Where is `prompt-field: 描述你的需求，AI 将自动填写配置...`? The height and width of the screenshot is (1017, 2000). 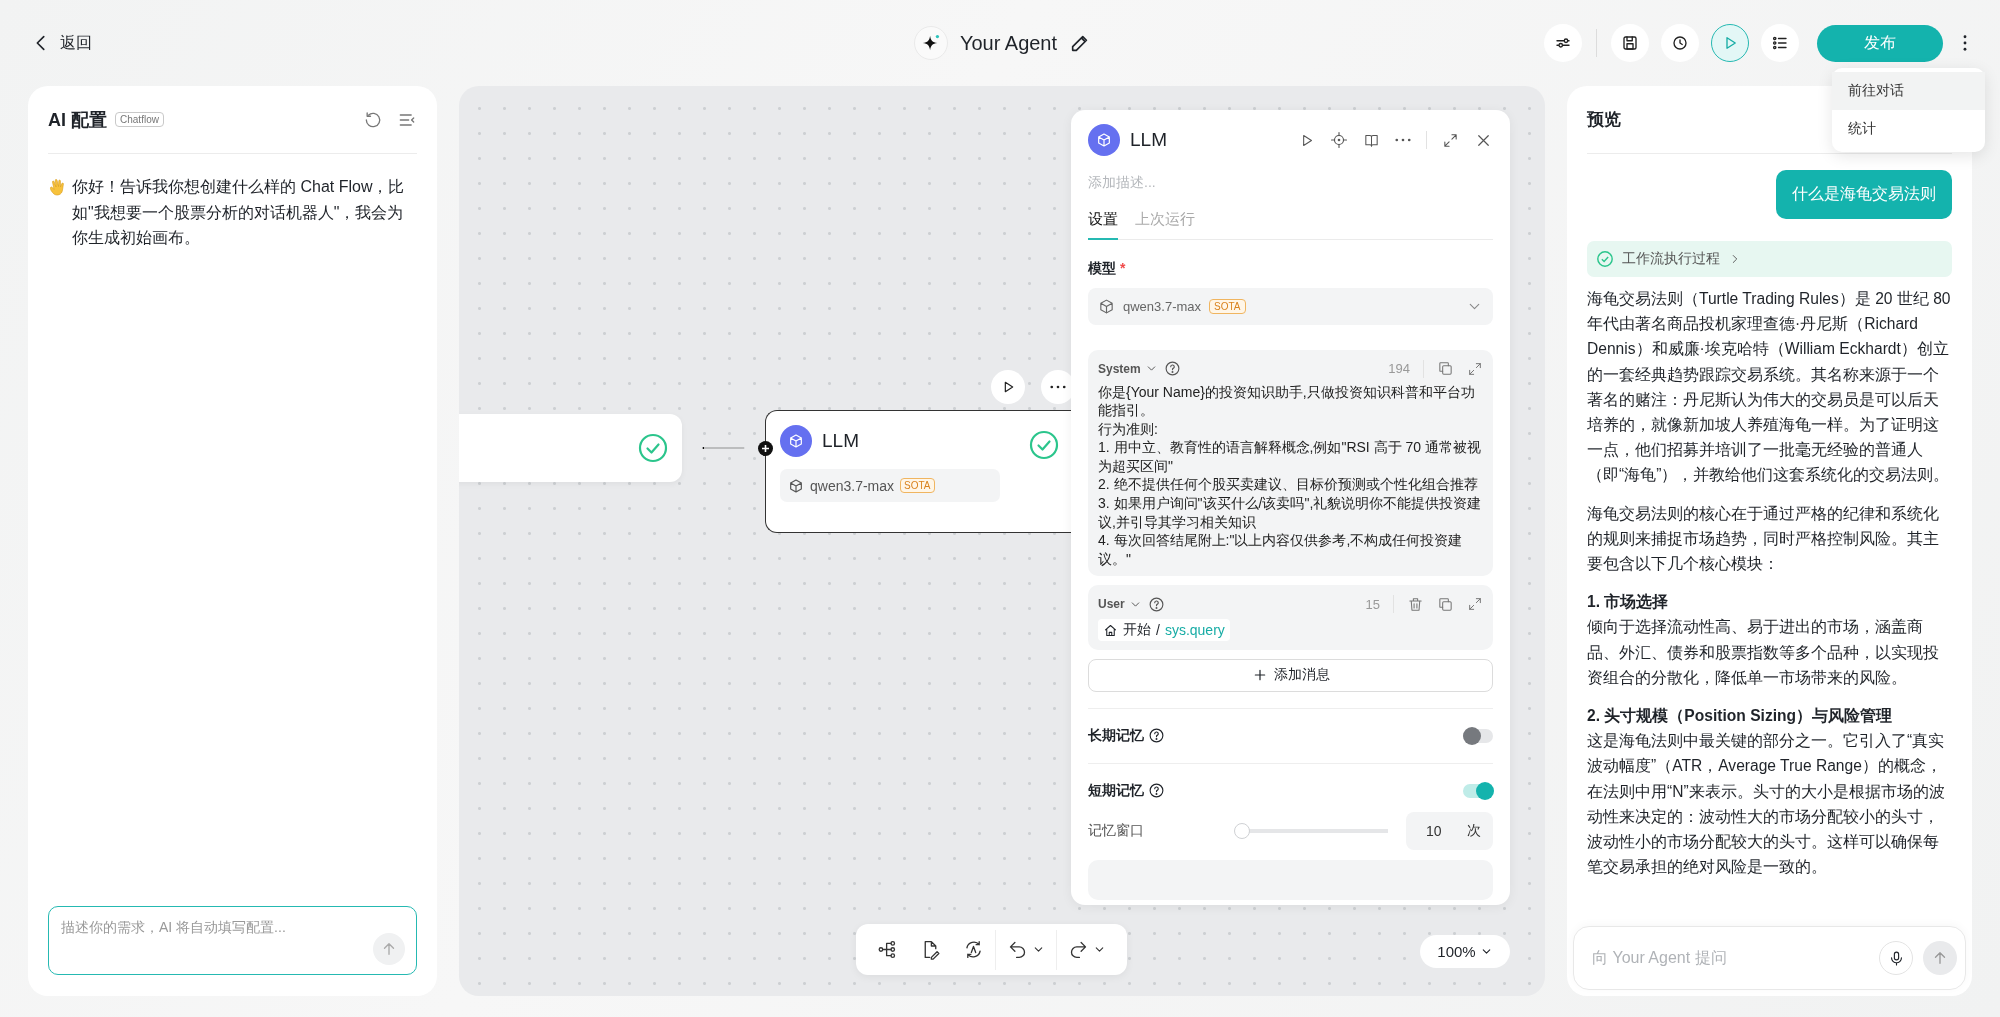 prompt-field: 描述你的需求，AI 将自动填写配置... is located at coordinates (232, 940).